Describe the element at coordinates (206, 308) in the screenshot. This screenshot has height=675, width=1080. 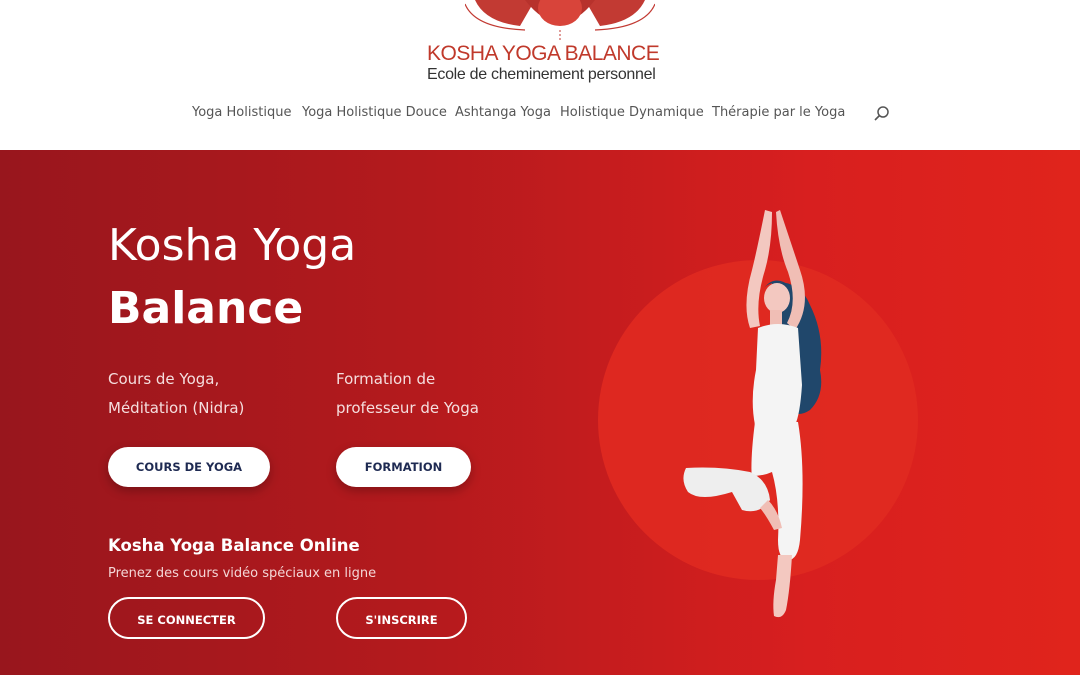
I see `hero-title-line2: Balance` at that location.